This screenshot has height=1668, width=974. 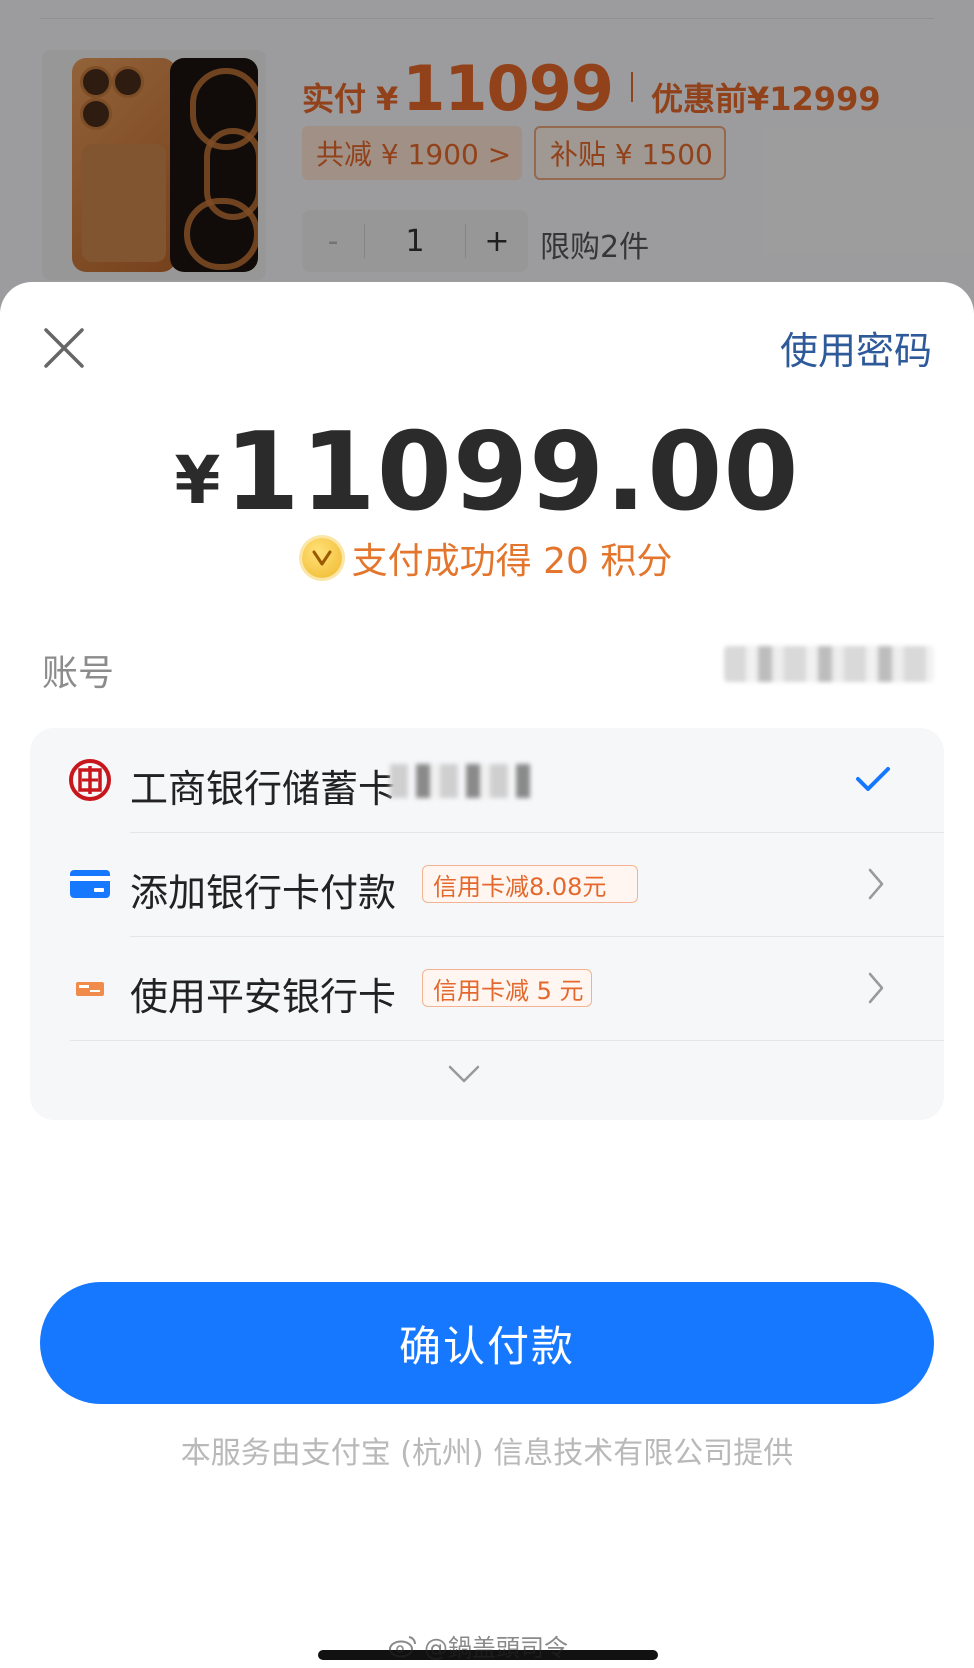 What do you see at coordinates (403, 1646) in the screenshot?
I see `weibo-icon` at bounding box center [403, 1646].